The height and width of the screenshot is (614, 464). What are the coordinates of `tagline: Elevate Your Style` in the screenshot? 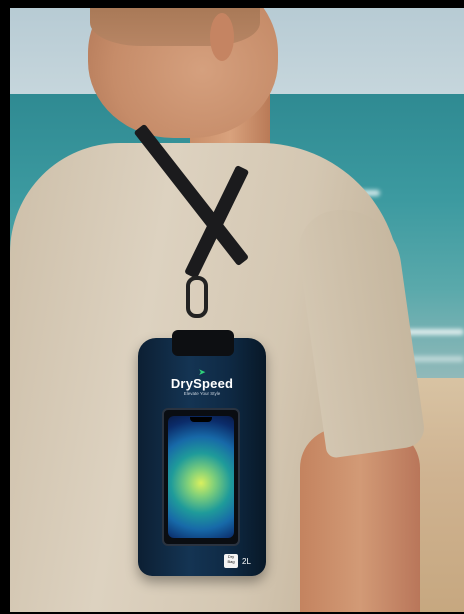 It's located at (202, 393).